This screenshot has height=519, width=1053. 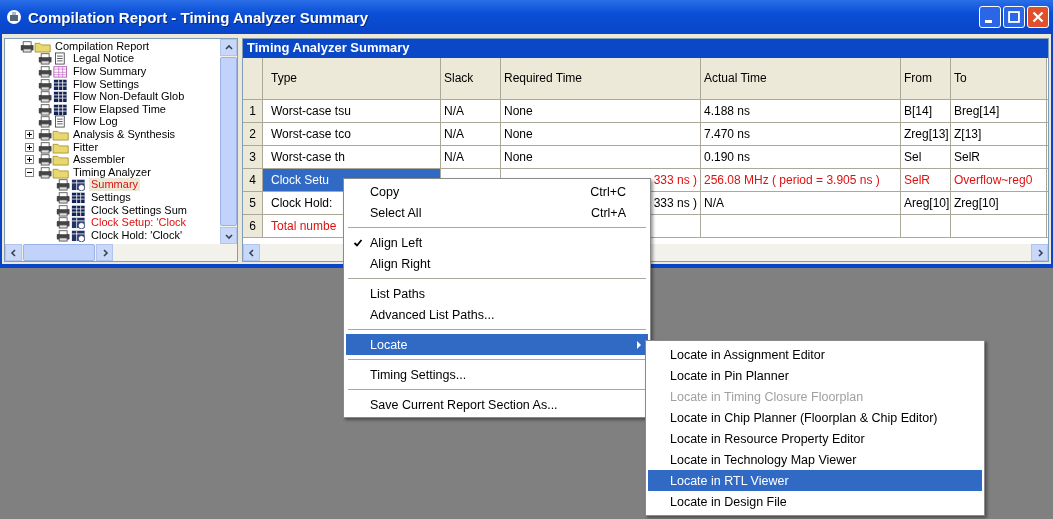 What do you see at coordinates (926, 157) in the screenshot?
I see `table-cell: Sel` at bounding box center [926, 157].